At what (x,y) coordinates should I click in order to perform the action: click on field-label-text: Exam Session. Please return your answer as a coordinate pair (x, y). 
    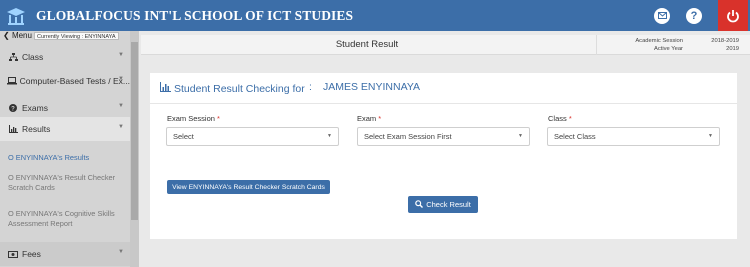
    Looking at the image, I should click on (191, 118).